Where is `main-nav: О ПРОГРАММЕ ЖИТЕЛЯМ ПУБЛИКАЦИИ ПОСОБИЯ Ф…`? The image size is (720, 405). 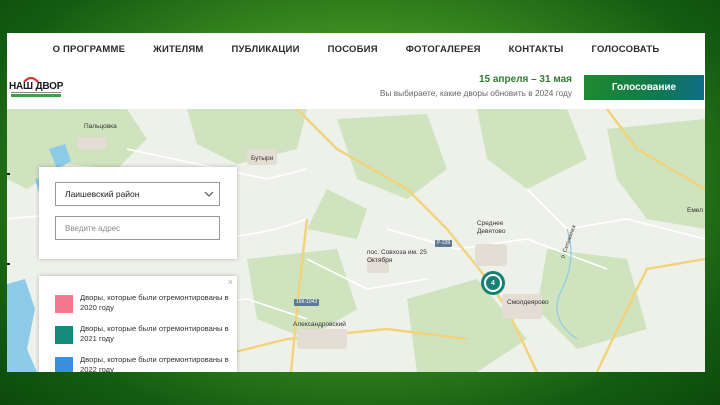 main-nav: О ПРОГРАММЕ ЖИТЕЛЯМ ПУБЛИКАЦИИ ПОСОБИЯ Ф… is located at coordinates (356, 49).